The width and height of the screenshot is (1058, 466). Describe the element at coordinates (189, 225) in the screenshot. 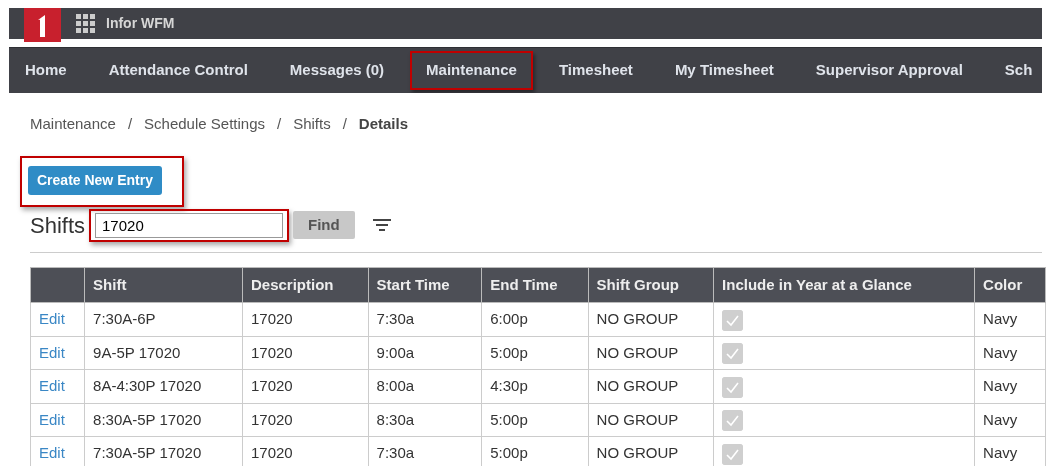

I see `search-field: 17020` at that location.